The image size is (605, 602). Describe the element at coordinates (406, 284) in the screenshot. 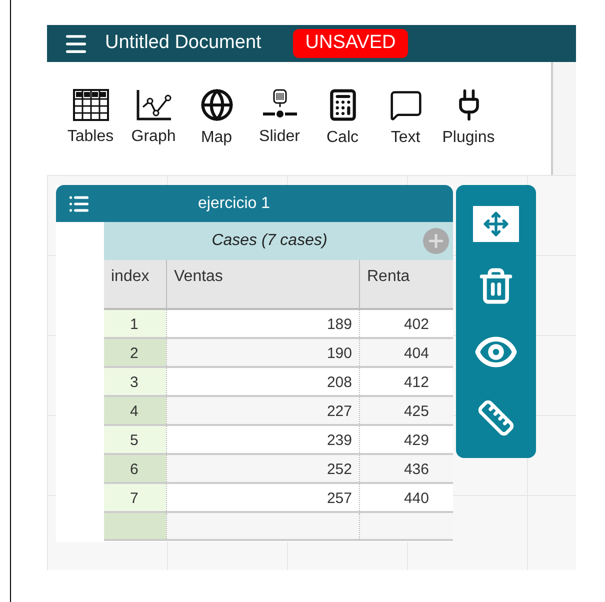

I see `column-header: Renta` at that location.